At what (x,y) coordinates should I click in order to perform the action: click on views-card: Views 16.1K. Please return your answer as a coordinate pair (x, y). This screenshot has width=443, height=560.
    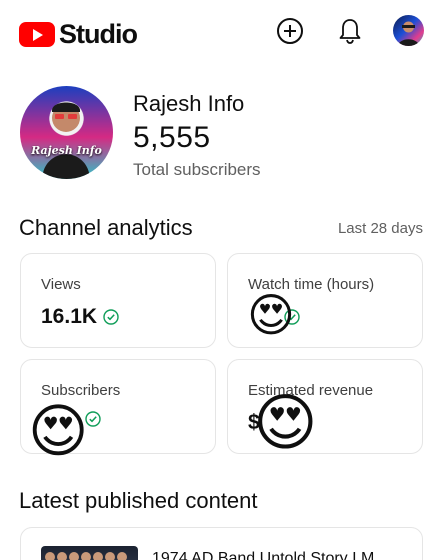
    Looking at the image, I should click on (118, 300).